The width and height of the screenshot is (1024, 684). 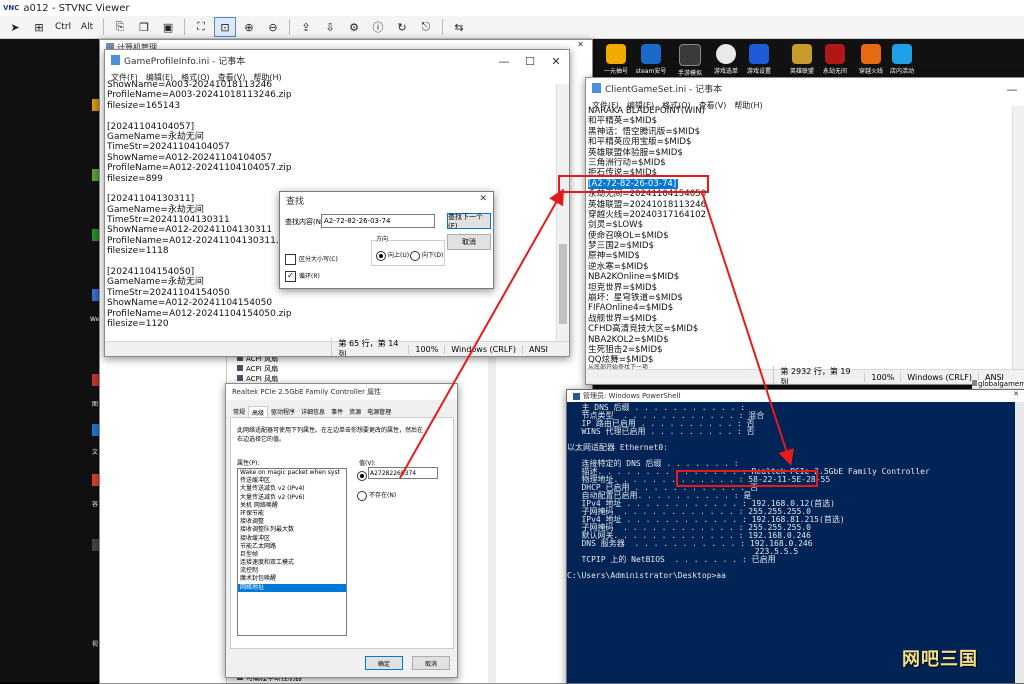 What do you see at coordinates (459, 27) in the screenshot?
I see `transfer-icon: ⇆` at bounding box center [459, 27].